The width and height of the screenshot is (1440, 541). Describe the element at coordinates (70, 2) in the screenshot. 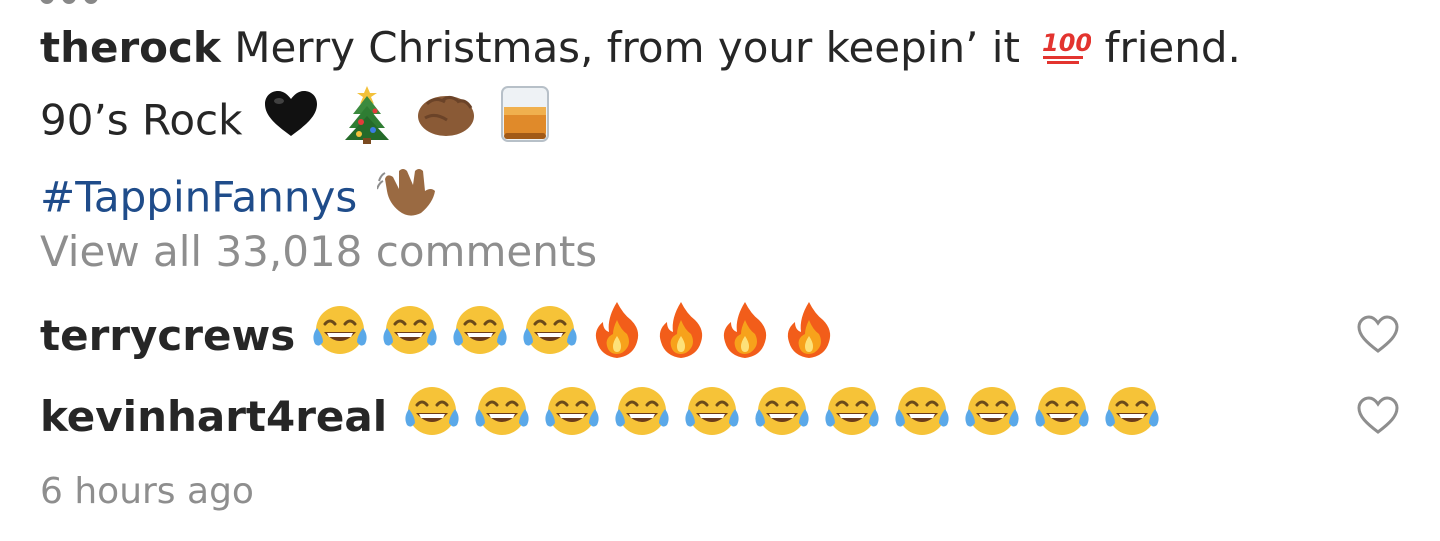

I see `overflow-dots` at that location.